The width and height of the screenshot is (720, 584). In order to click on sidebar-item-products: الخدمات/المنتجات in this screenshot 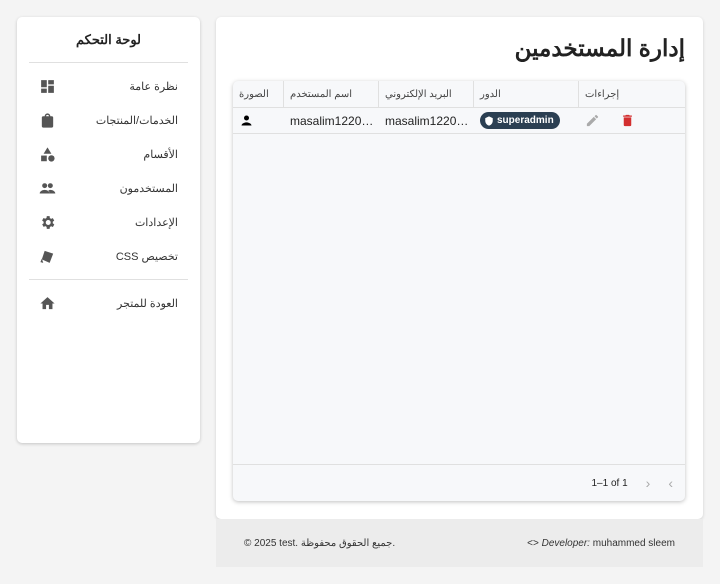, I will do `click(108, 120)`.